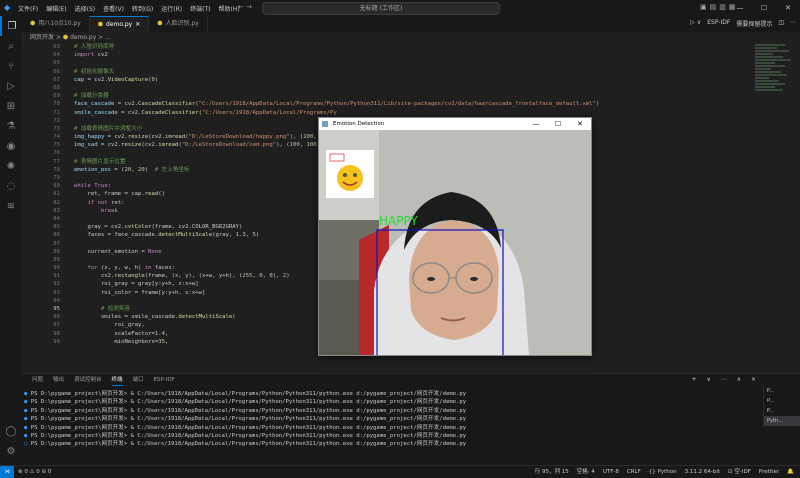 The height and width of the screenshot is (478, 800). What do you see at coordinates (634, 472) in the screenshot?
I see `line-ending: CRLF` at bounding box center [634, 472].